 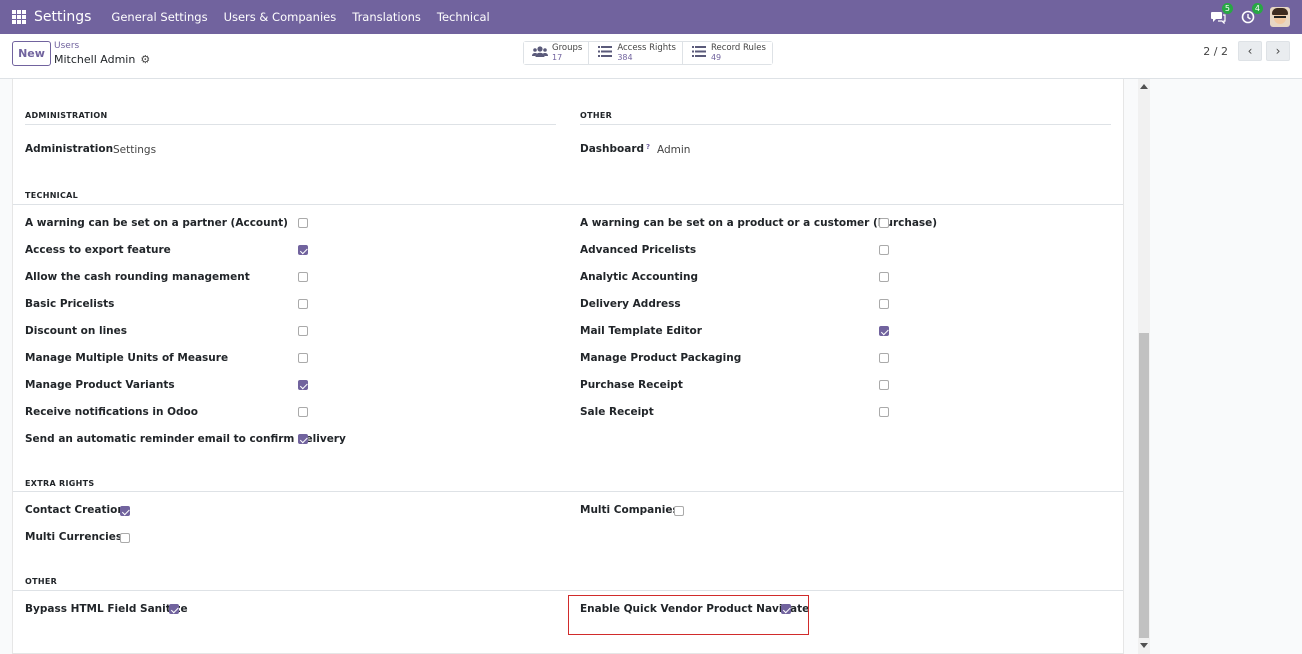 What do you see at coordinates (688, 615) in the screenshot?
I see `highlight-annotation-box` at bounding box center [688, 615].